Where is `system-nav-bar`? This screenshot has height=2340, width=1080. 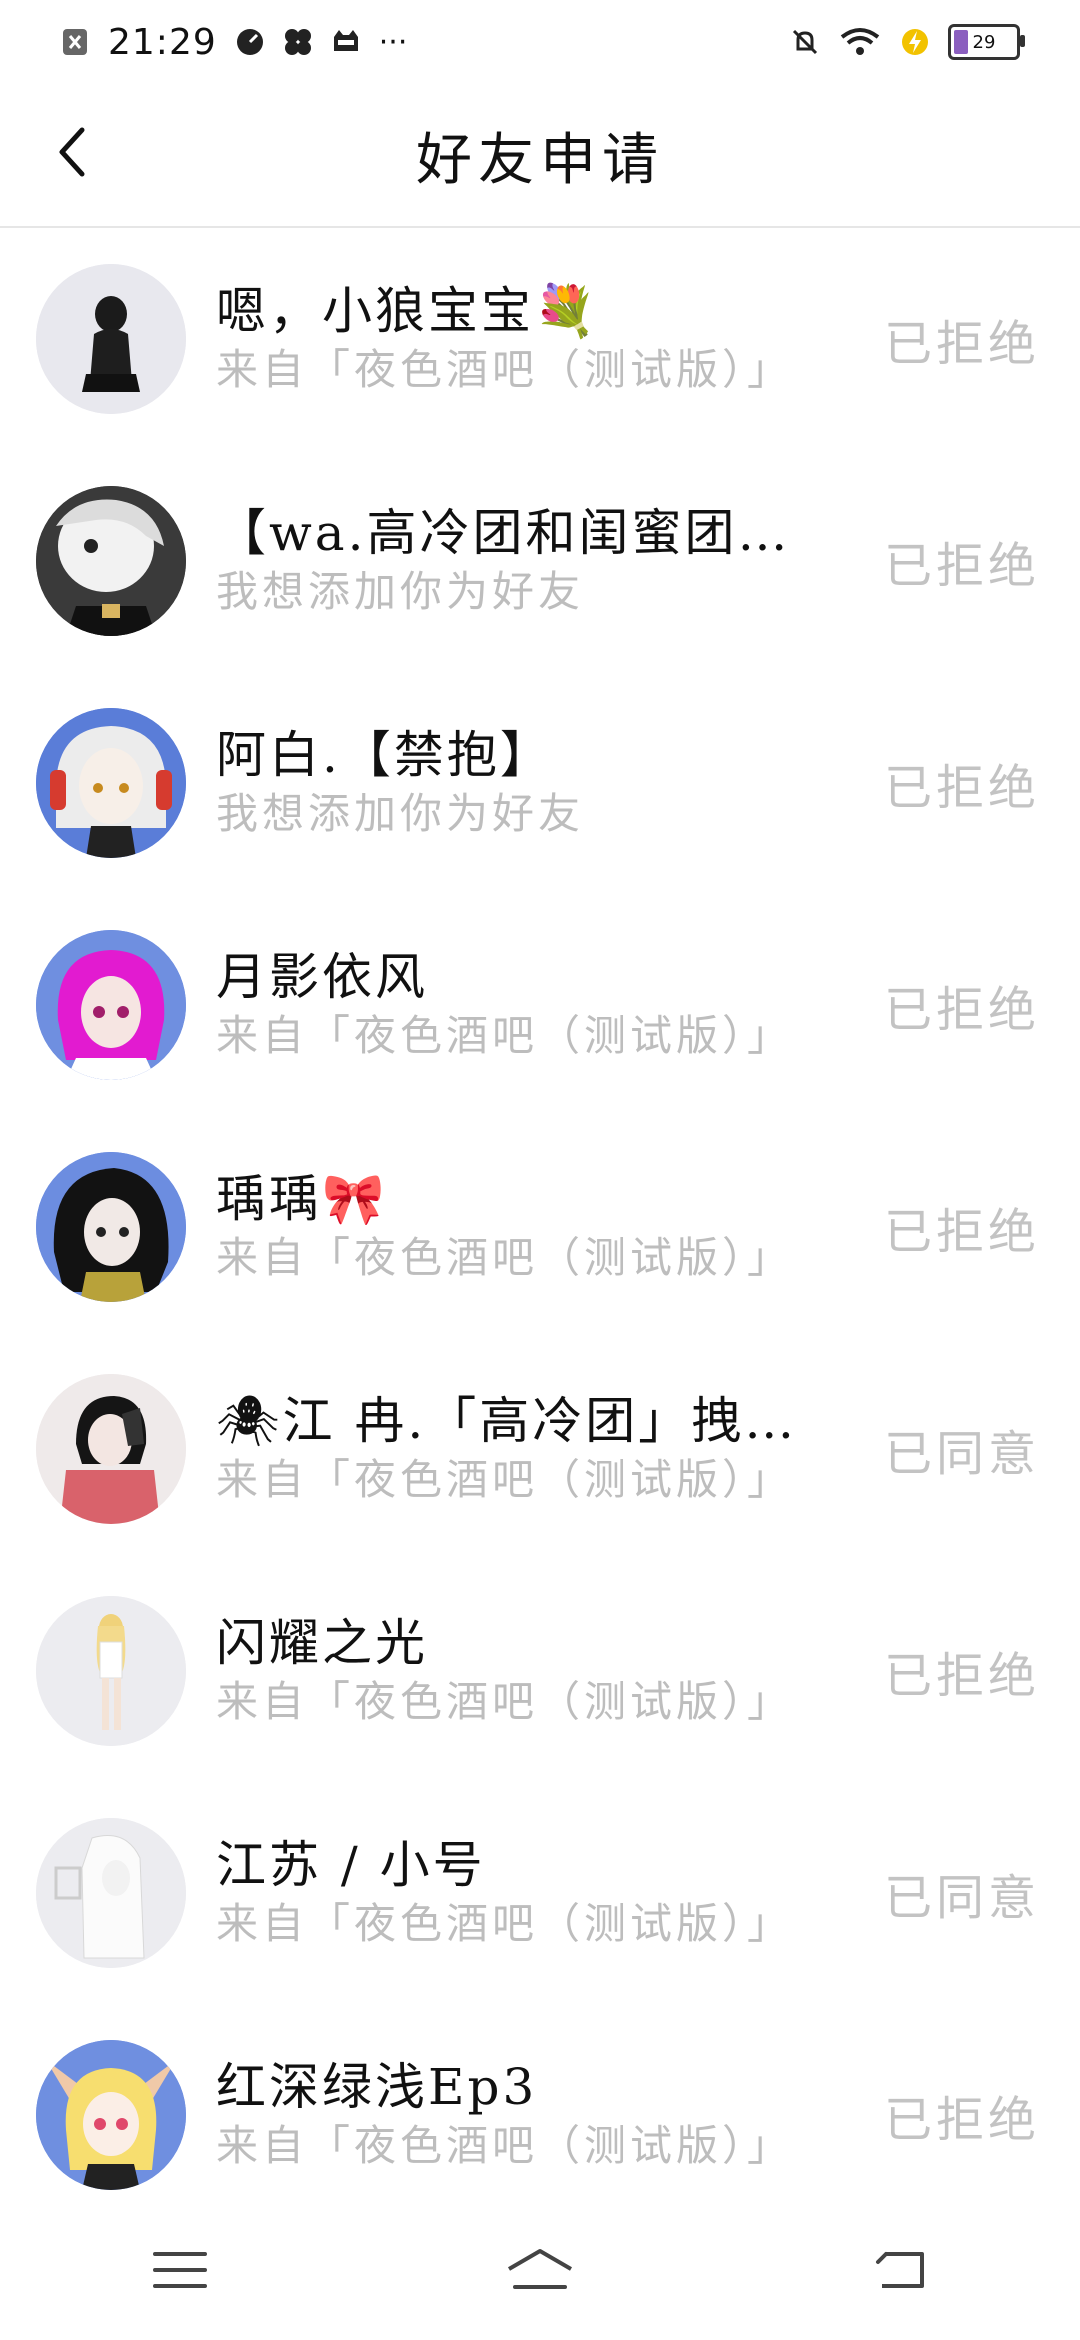 system-nav-bar is located at coordinates (540, 2270).